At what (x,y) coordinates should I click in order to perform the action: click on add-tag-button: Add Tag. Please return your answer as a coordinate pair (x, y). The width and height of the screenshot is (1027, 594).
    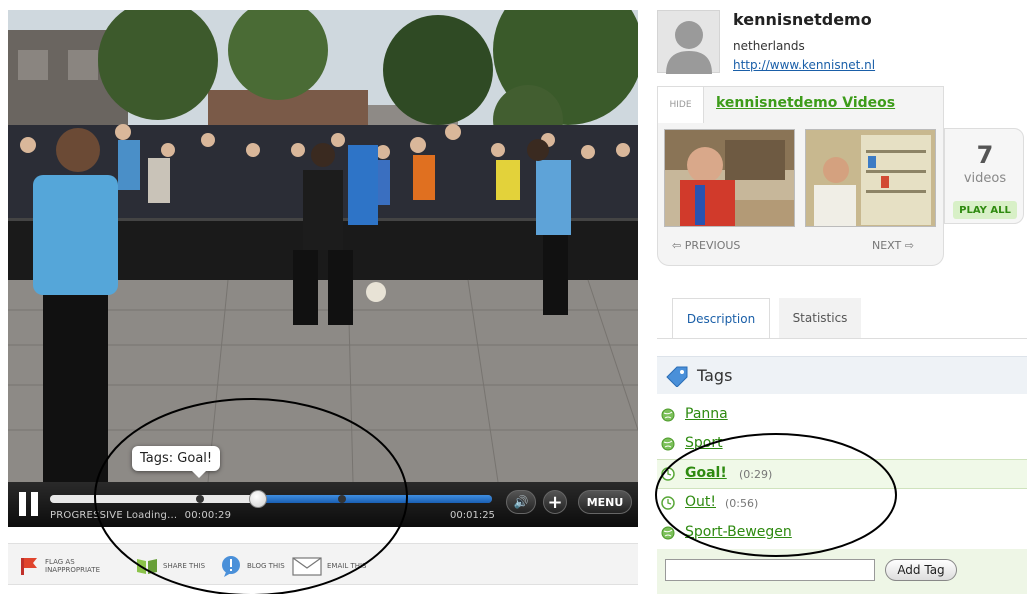
    Looking at the image, I should click on (921, 570).